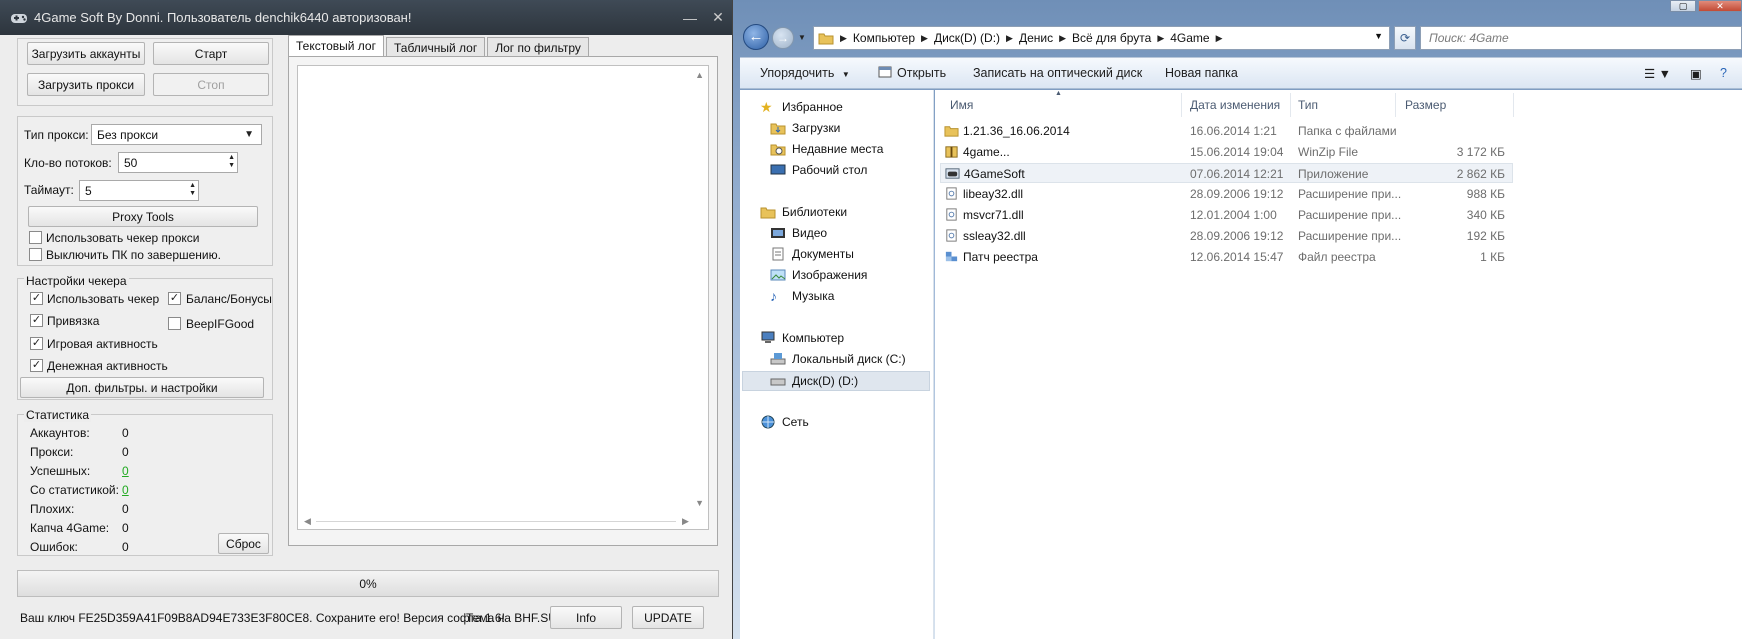 This screenshot has height=639, width=1742. Describe the element at coordinates (802, 37) in the screenshot. I see `history-dropdown-icon: ▼` at that location.